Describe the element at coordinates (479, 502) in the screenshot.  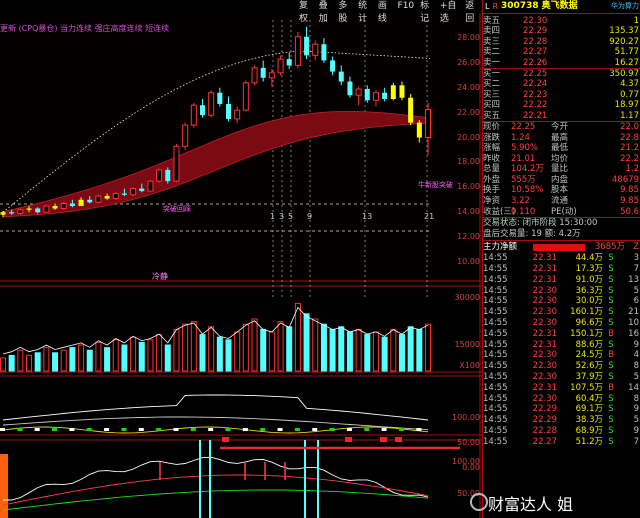
I see `watermark-icon` at that location.